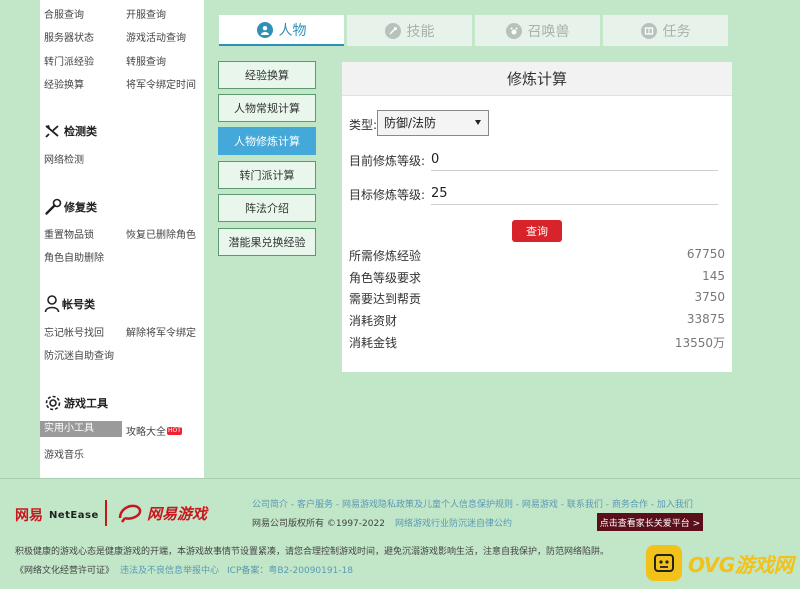  What do you see at coordinates (650, 522) in the screenshot?
I see `parent-care-button: 点击查看家长关爱平台 >` at bounding box center [650, 522].